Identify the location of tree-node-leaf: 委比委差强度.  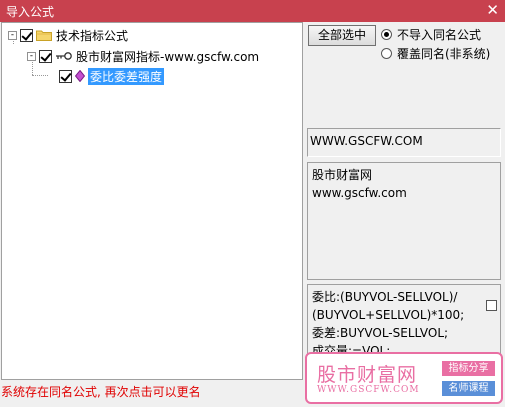
(107, 76).